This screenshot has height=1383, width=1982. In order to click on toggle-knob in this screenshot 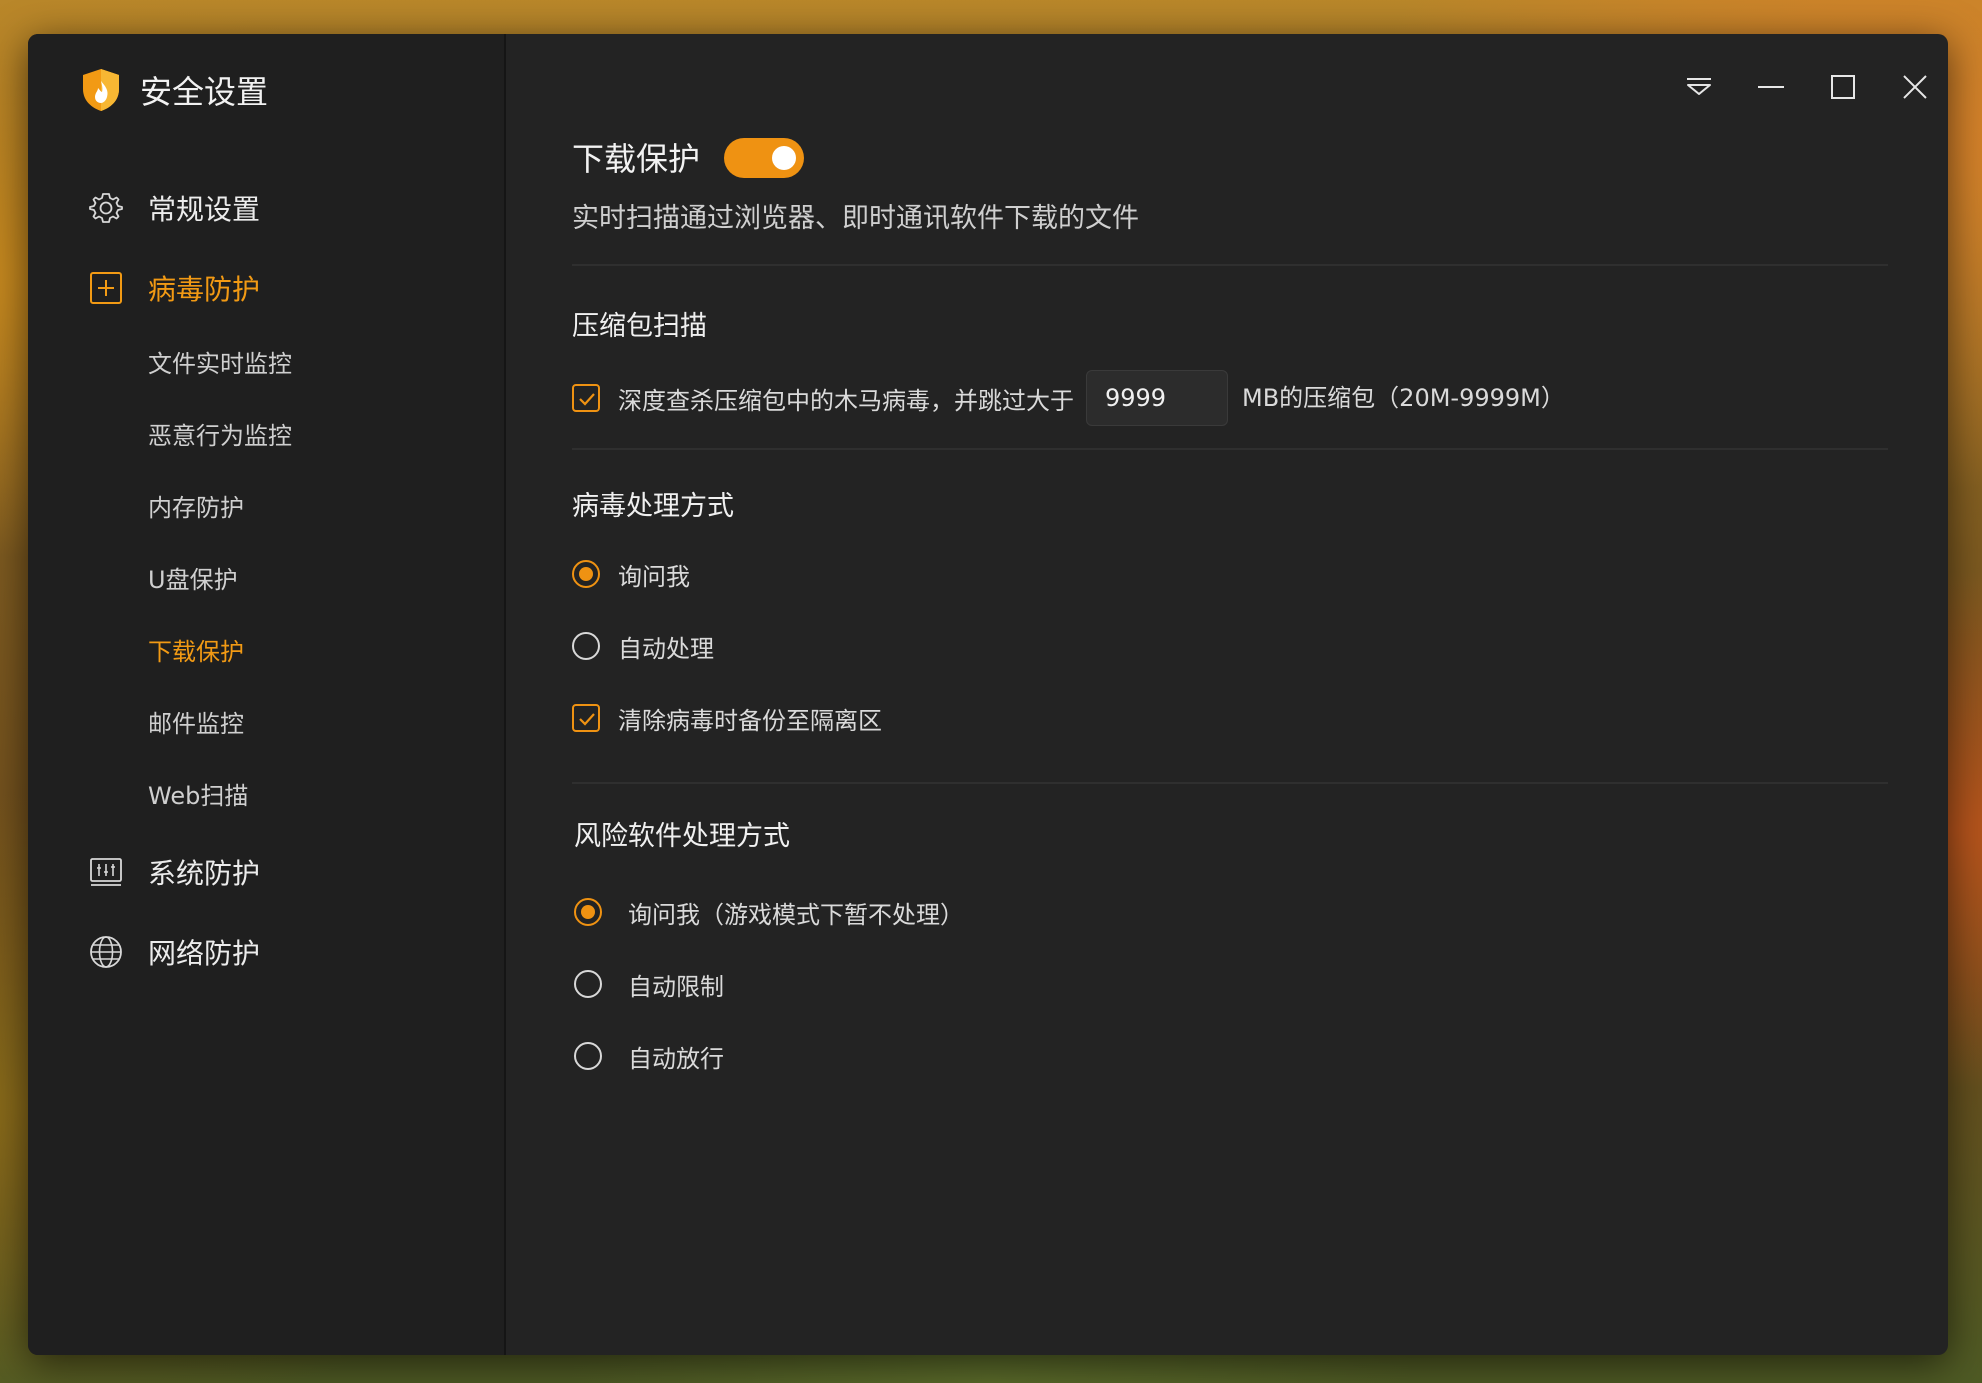, I will do `click(784, 158)`.